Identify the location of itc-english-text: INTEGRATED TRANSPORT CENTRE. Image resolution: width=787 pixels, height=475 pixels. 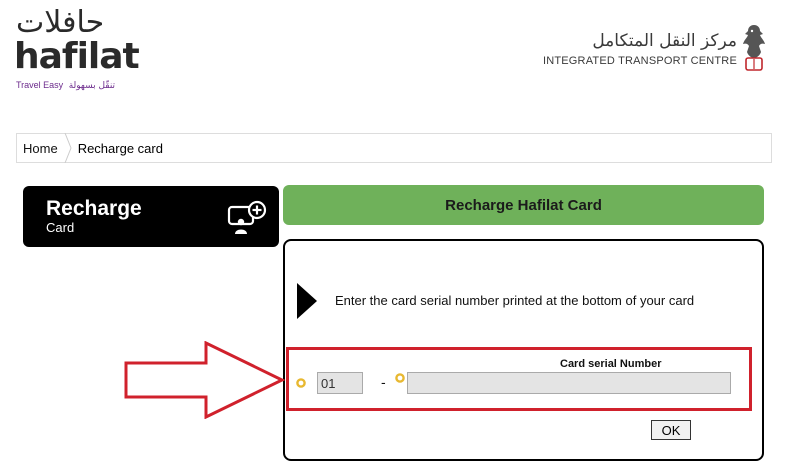
(639, 61).